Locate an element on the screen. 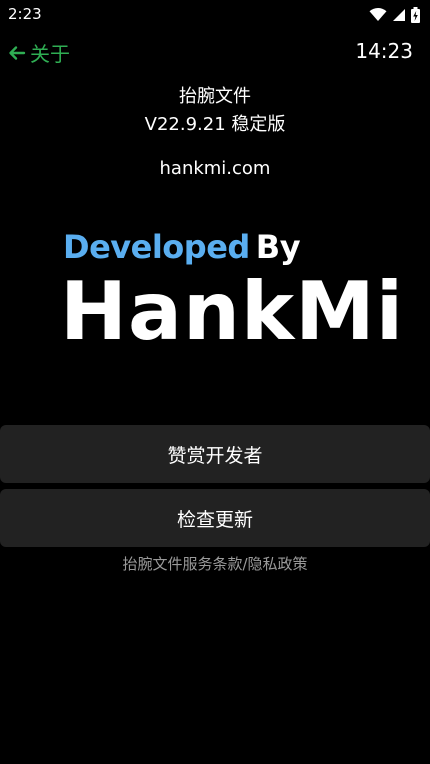 The height and width of the screenshot is (764, 430). app-version: V22.9.21 稳定版 is located at coordinates (215, 124).